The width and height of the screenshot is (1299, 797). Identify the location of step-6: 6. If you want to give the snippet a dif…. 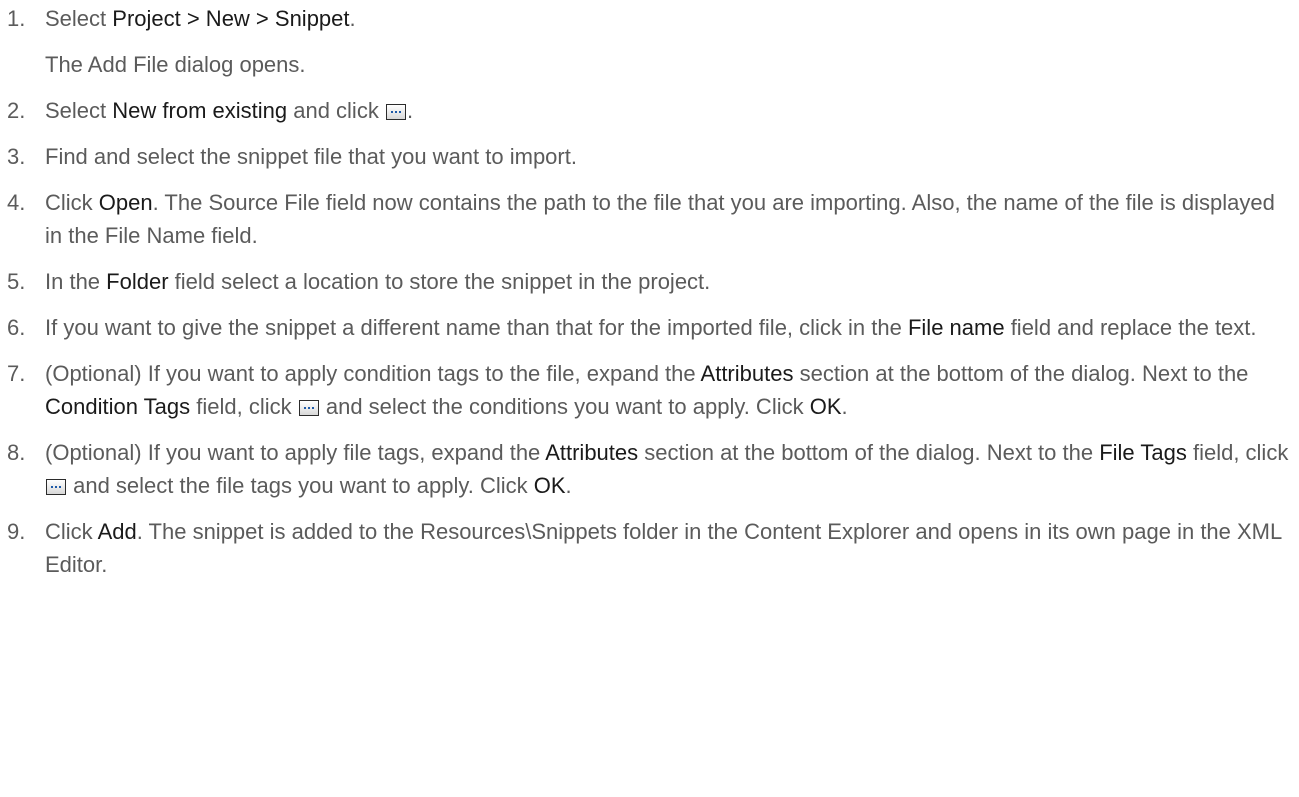
(649, 327).